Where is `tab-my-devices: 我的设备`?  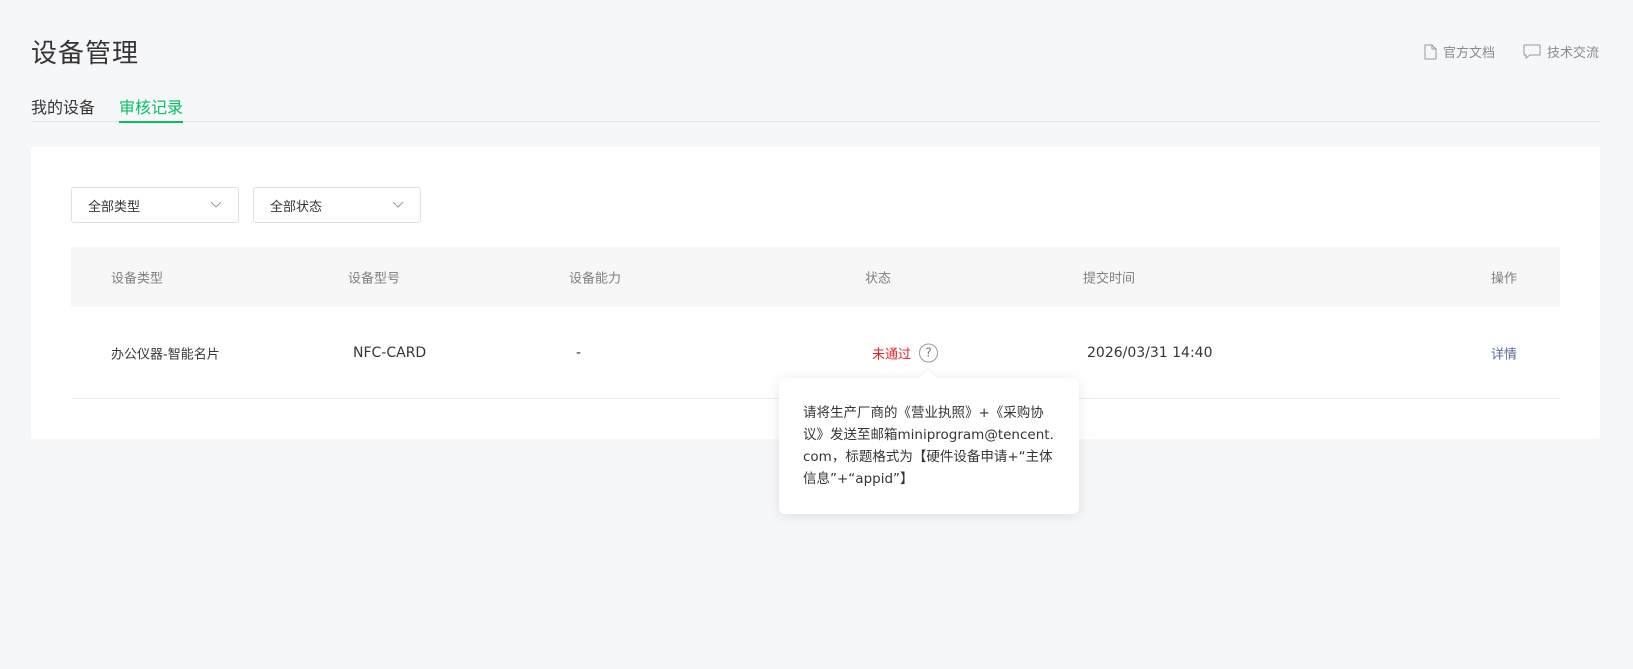
tab-my-devices: 我的设备 is located at coordinates (63, 108).